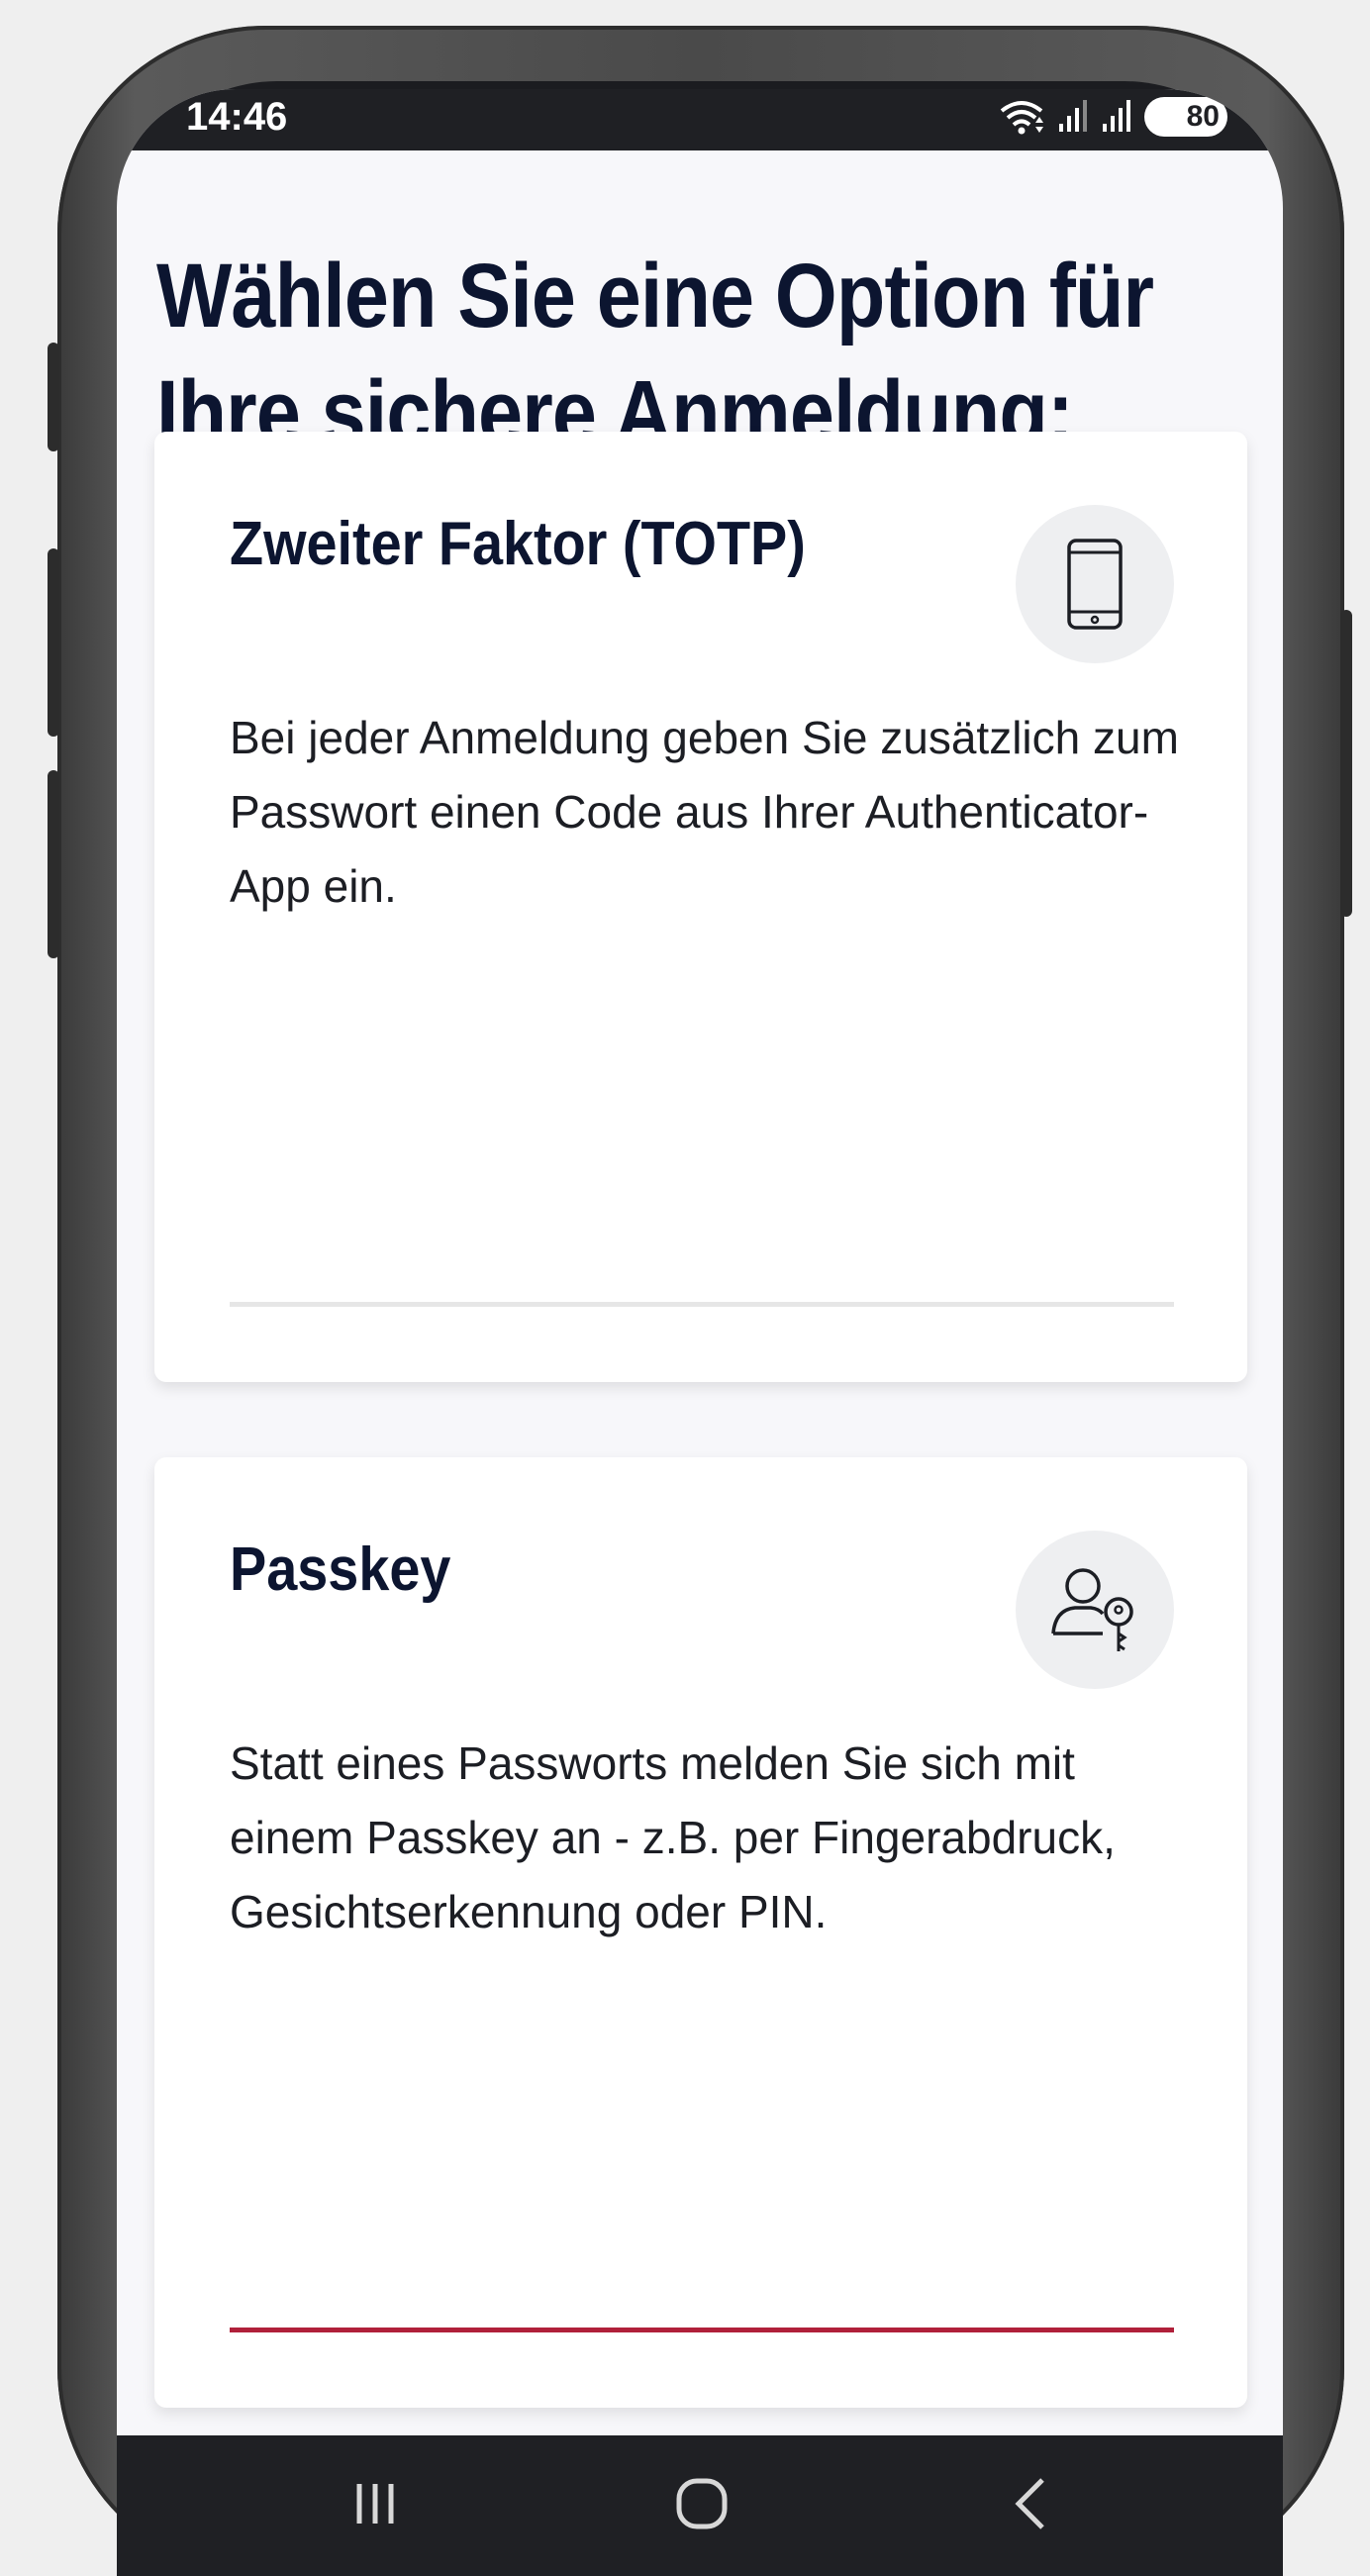 The width and height of the screenshot is (1370, 2576). I want to click on recent-apps-icon, so click(375, 2504).